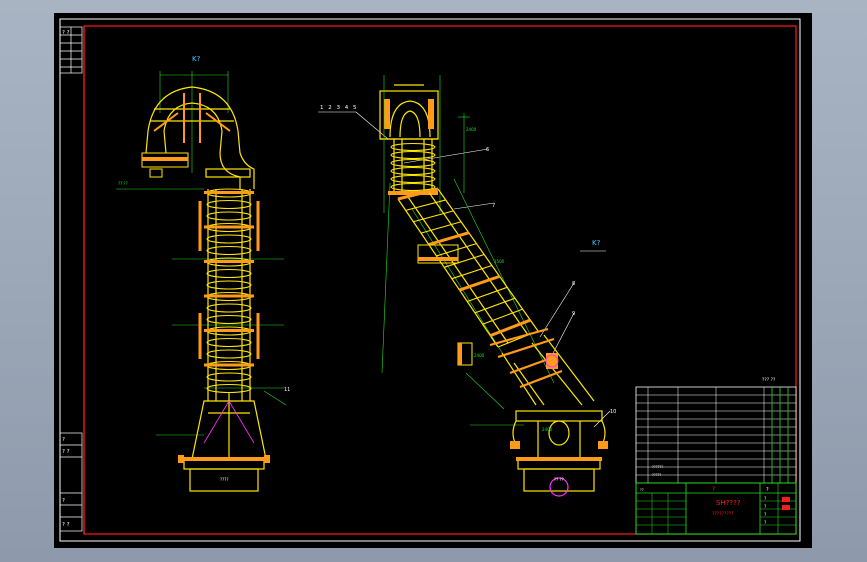  I want to click on drawing-title: SH????, so click(728, 503).